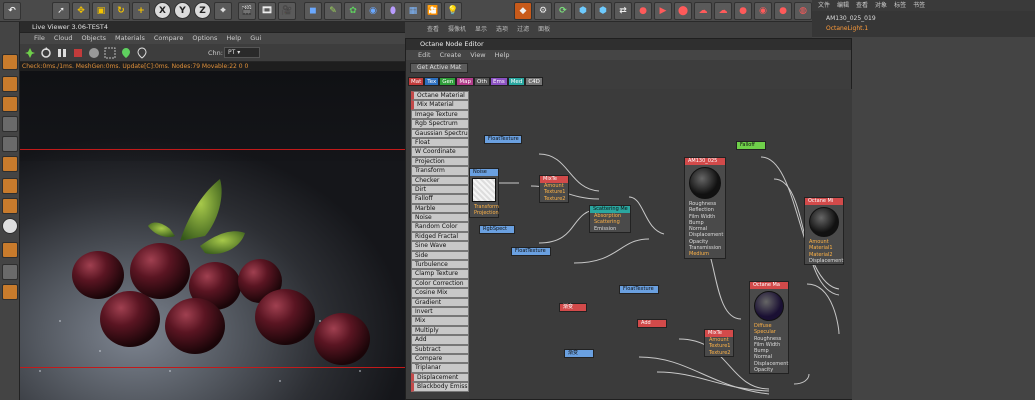  I want to click on palette-item: Clamp Texture, so click(440, 274).